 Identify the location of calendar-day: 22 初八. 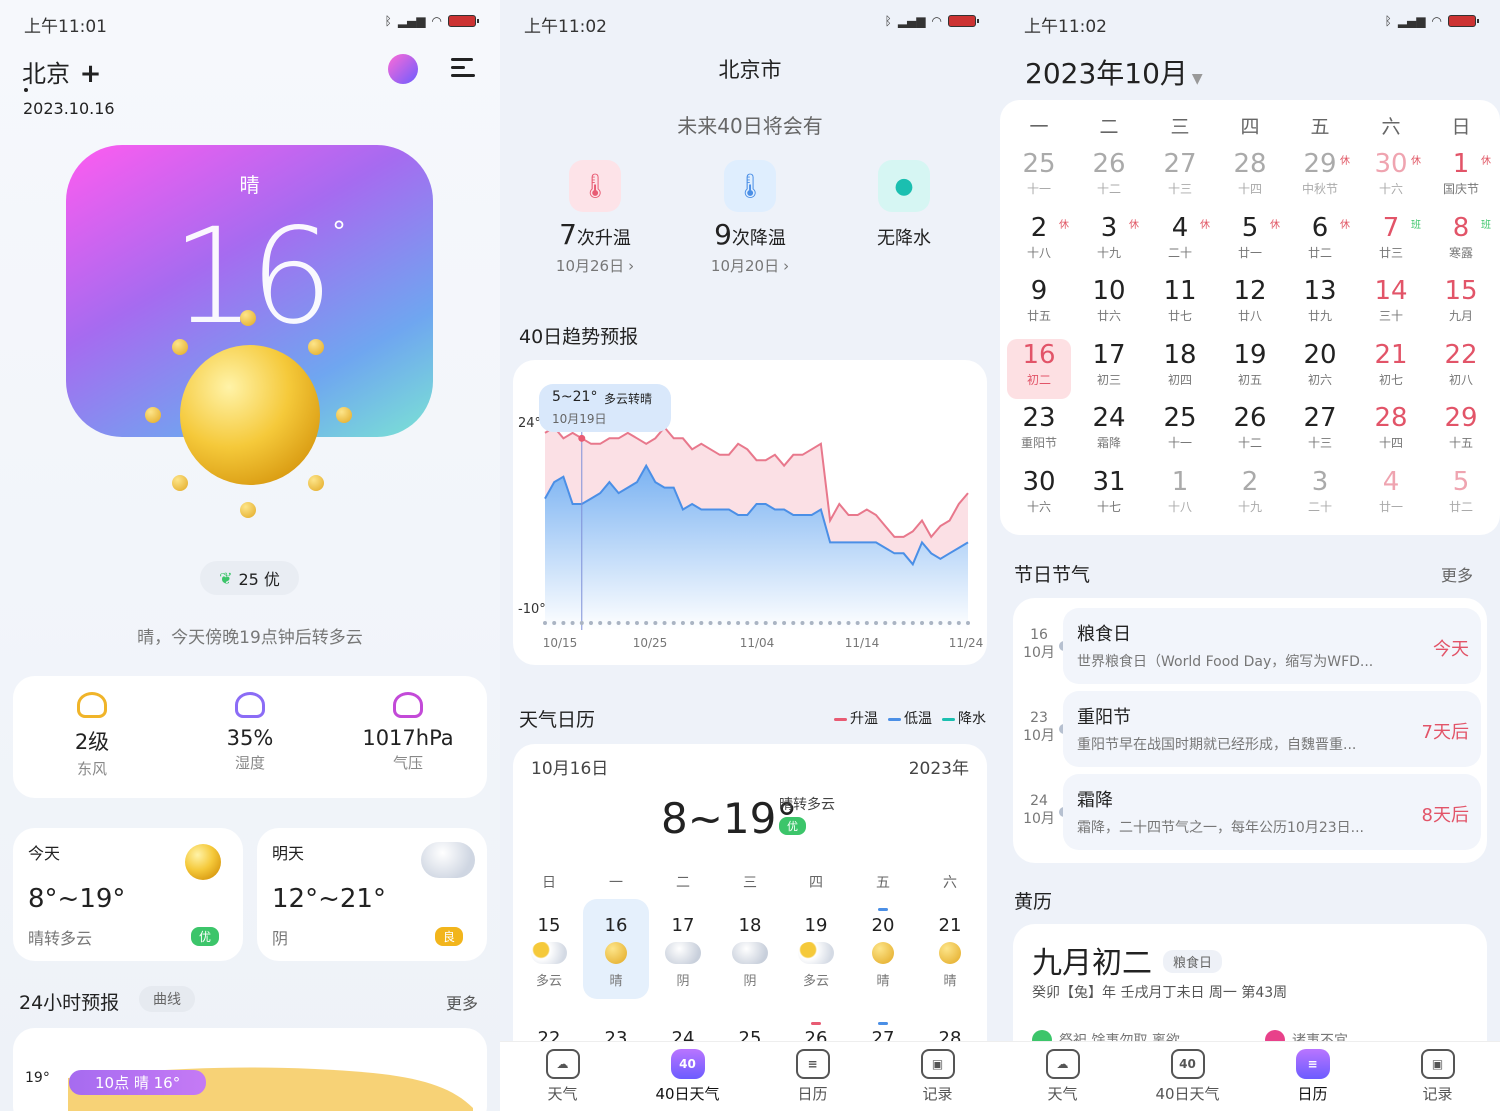
(1461, 369).